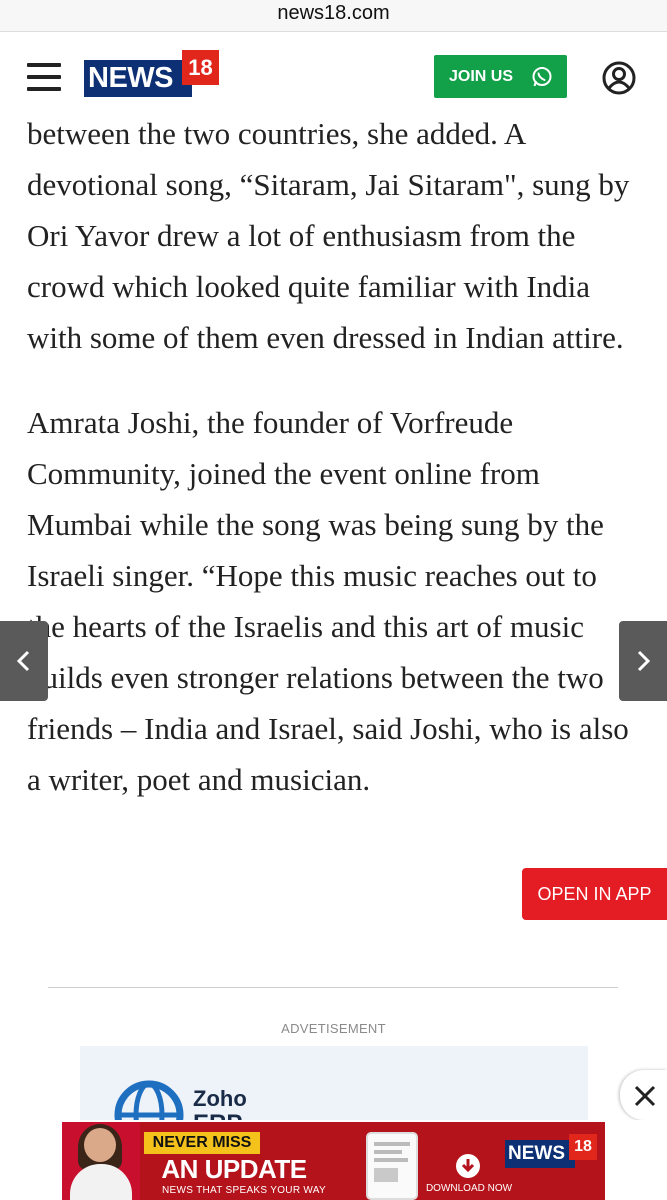 The width and height of the screenshot is (667, 1200). Describe the element at coordinates (200, 67) in the screenshot. I see `logo-number: 18` at that location.